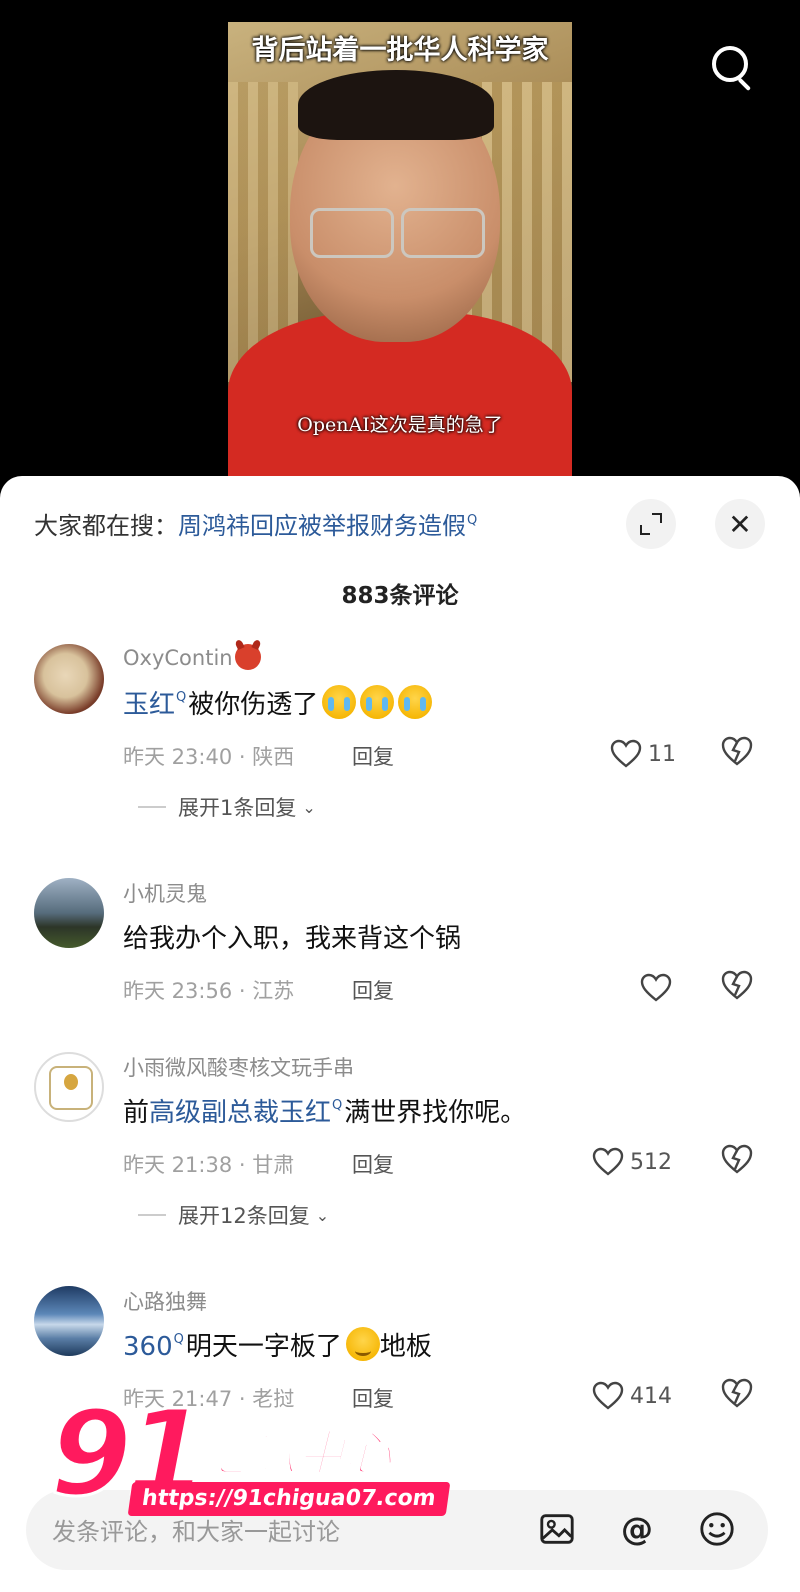 This screenshot has width=800, height=1592. I want to click on trending-search-prefix: 大家都在搜：, so click(106, 526).